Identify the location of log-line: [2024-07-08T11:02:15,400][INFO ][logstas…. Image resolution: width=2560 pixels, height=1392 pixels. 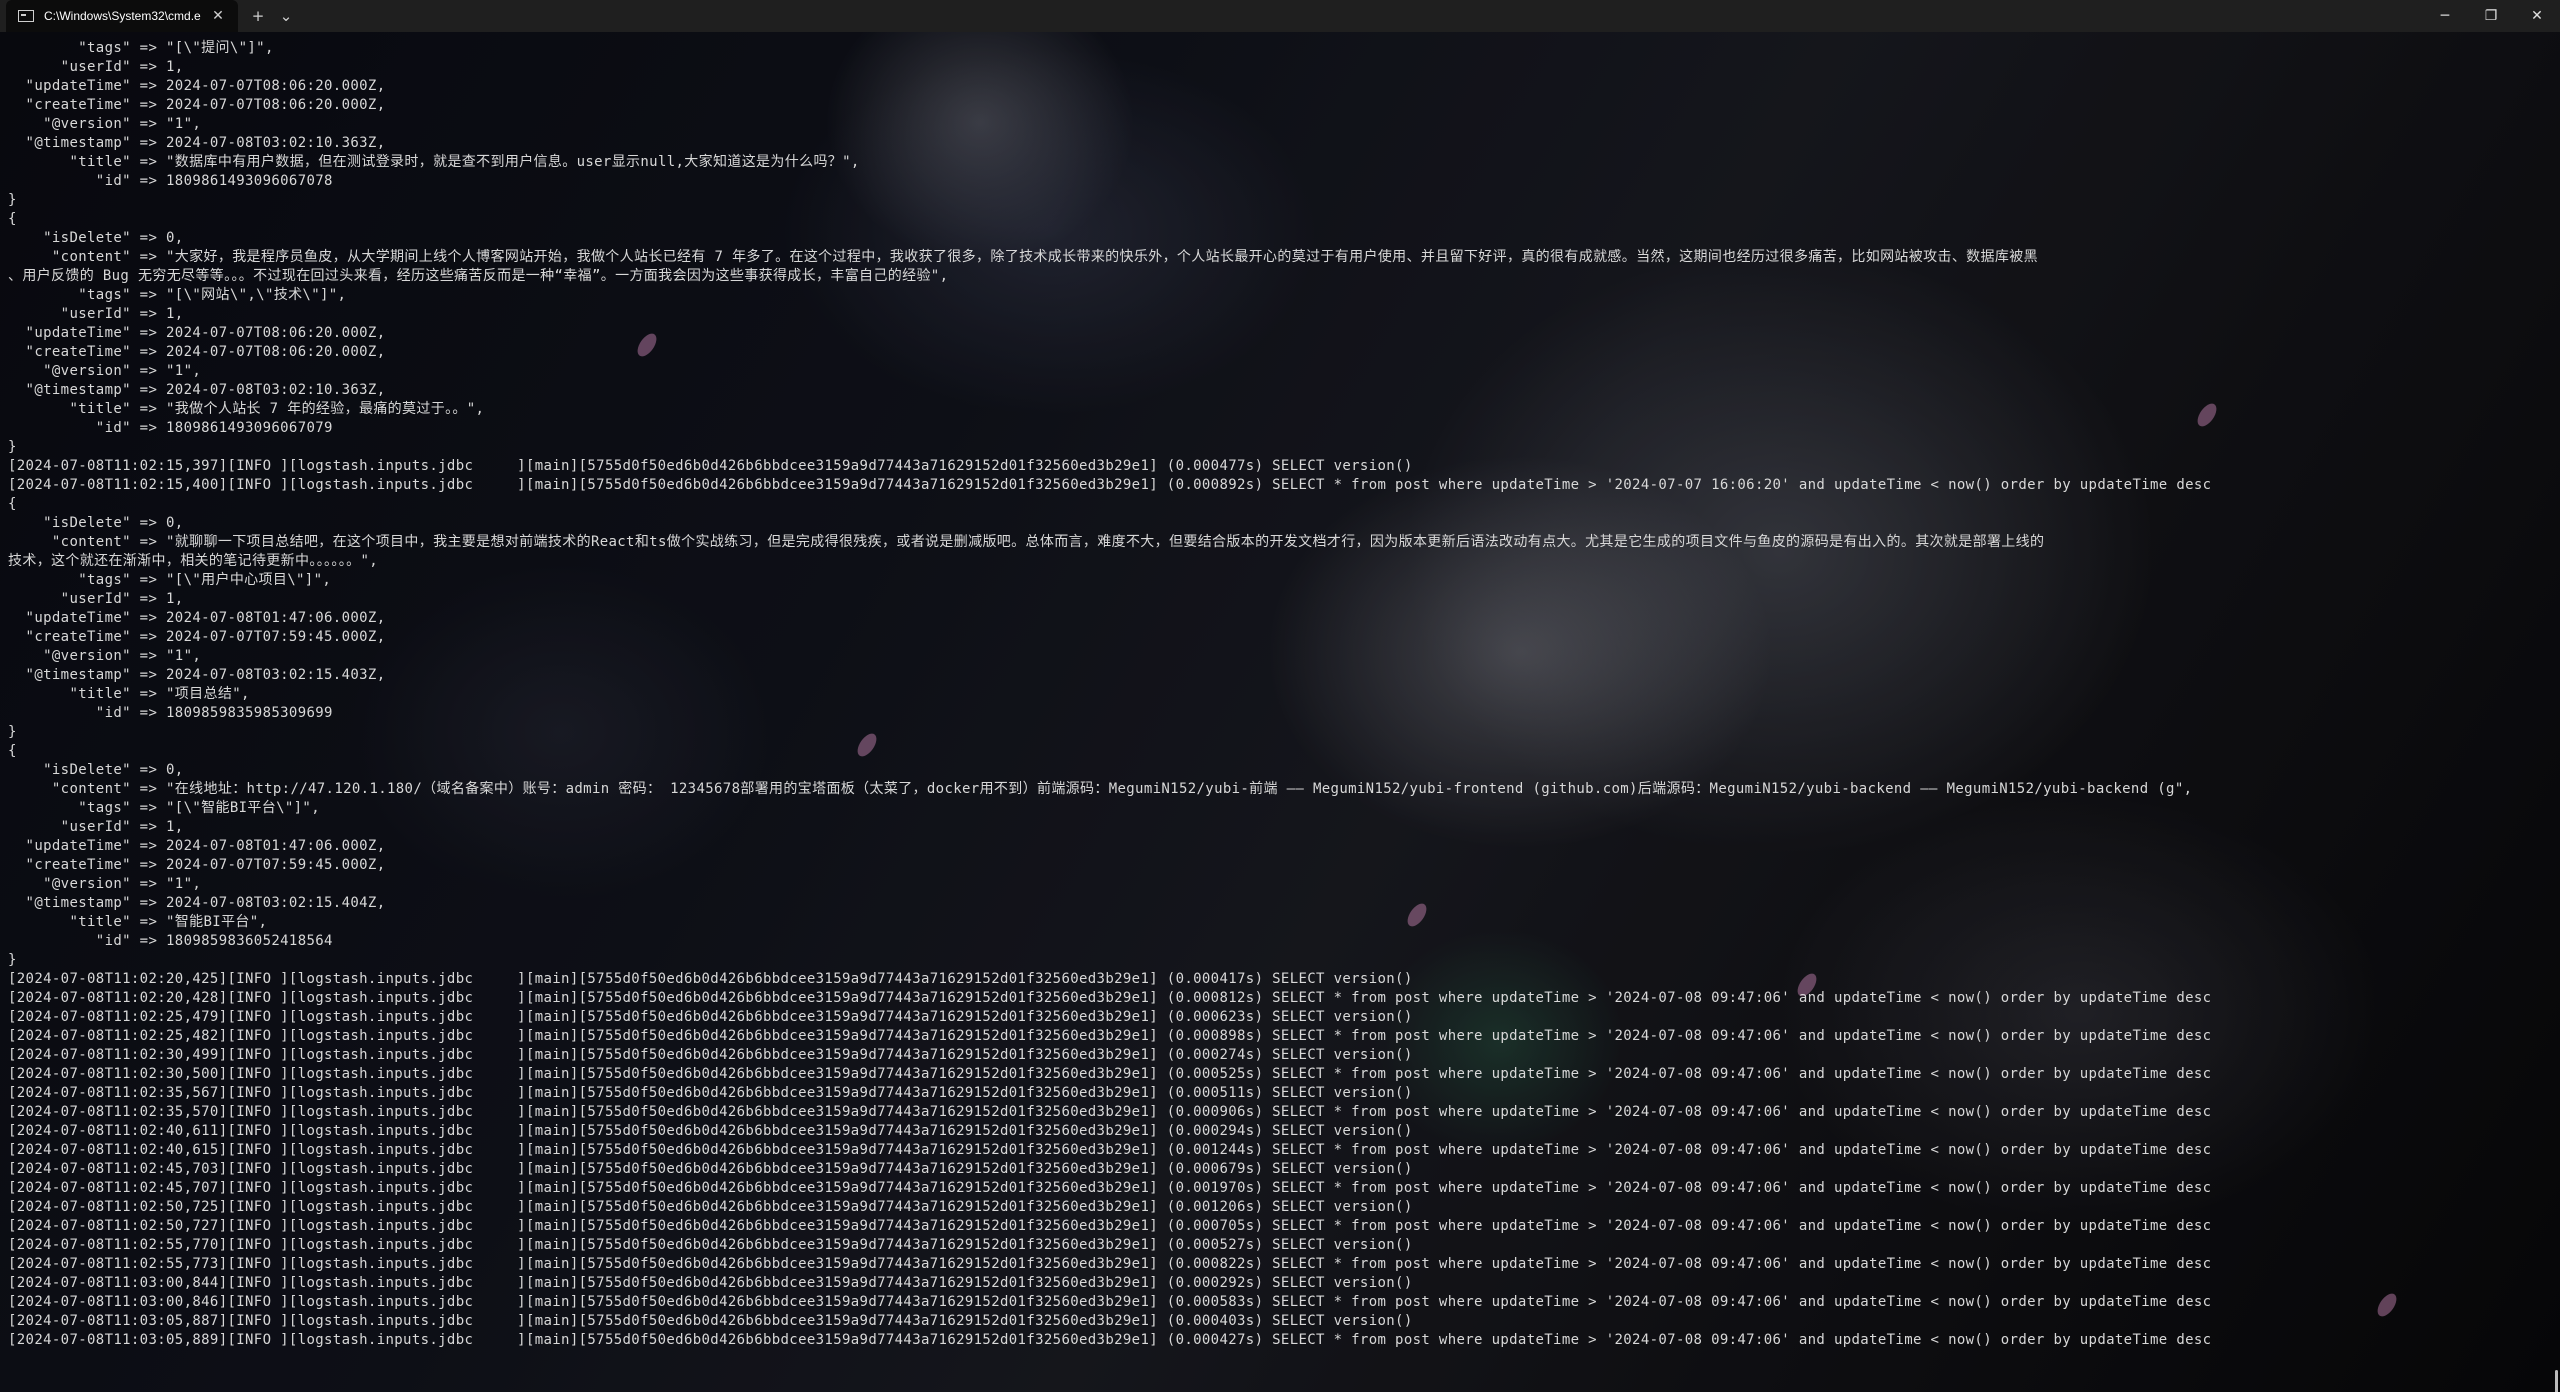
(1110, 485).